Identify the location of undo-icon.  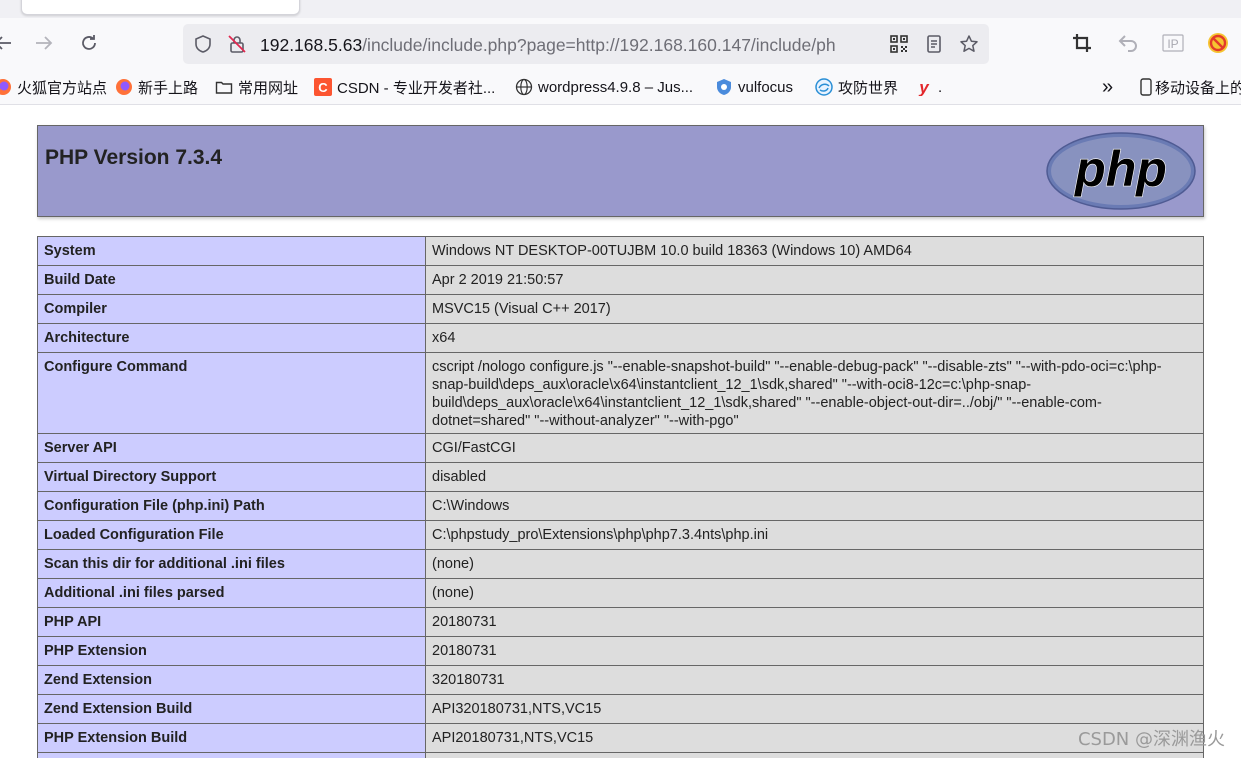
(1128, 43).